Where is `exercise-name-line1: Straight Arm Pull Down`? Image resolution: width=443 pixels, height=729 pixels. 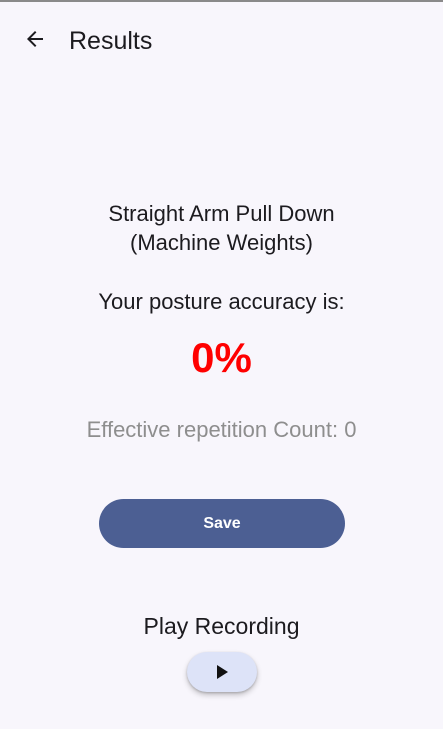
exercise-name-line1: Straight Arm Pull Down is located at coordinates (221, 213).